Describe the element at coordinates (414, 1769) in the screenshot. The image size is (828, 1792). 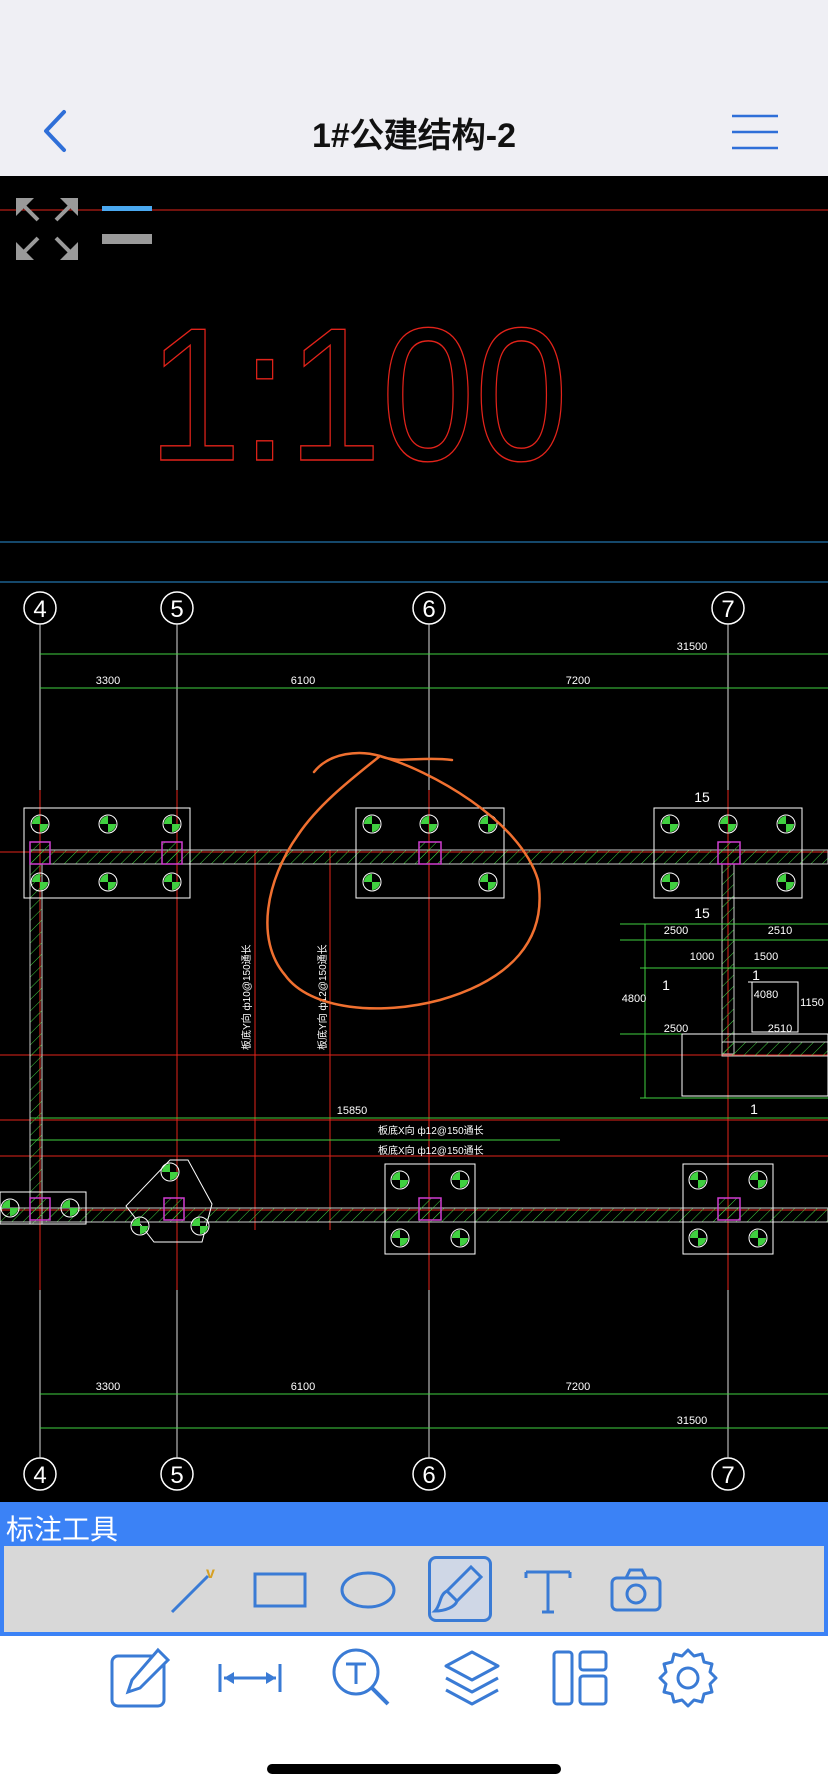
I see `home-indicator` at that location.